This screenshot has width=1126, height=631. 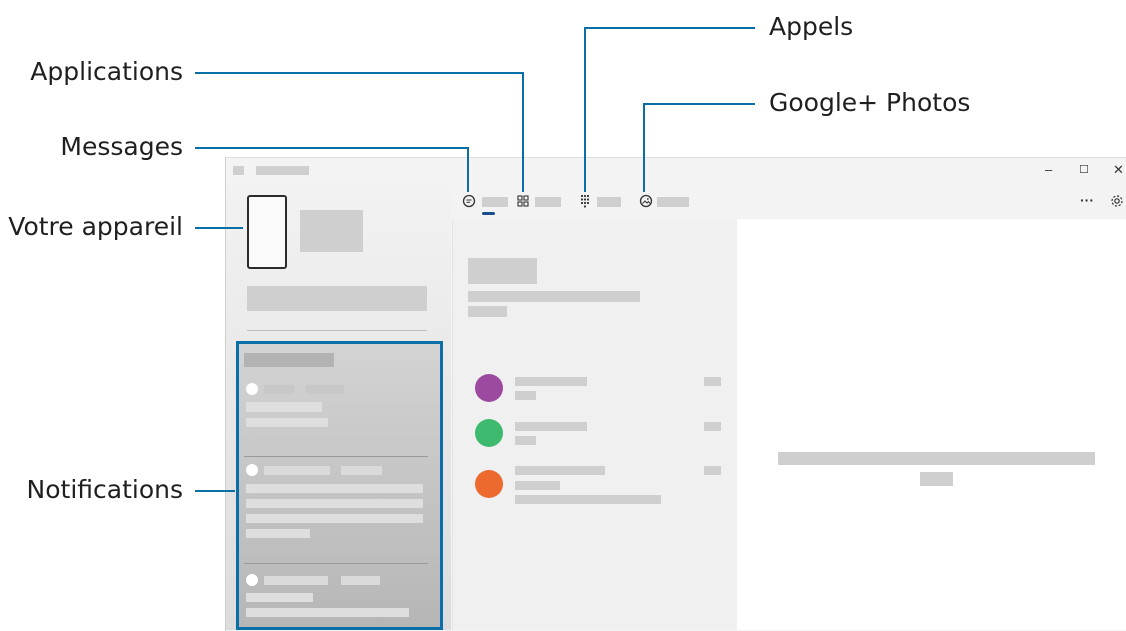 What do you see at coordinates (95, 226) in the screenshot?
I see `callout-votre-appareil: Votre appareil` at bounding box center [95, 226].